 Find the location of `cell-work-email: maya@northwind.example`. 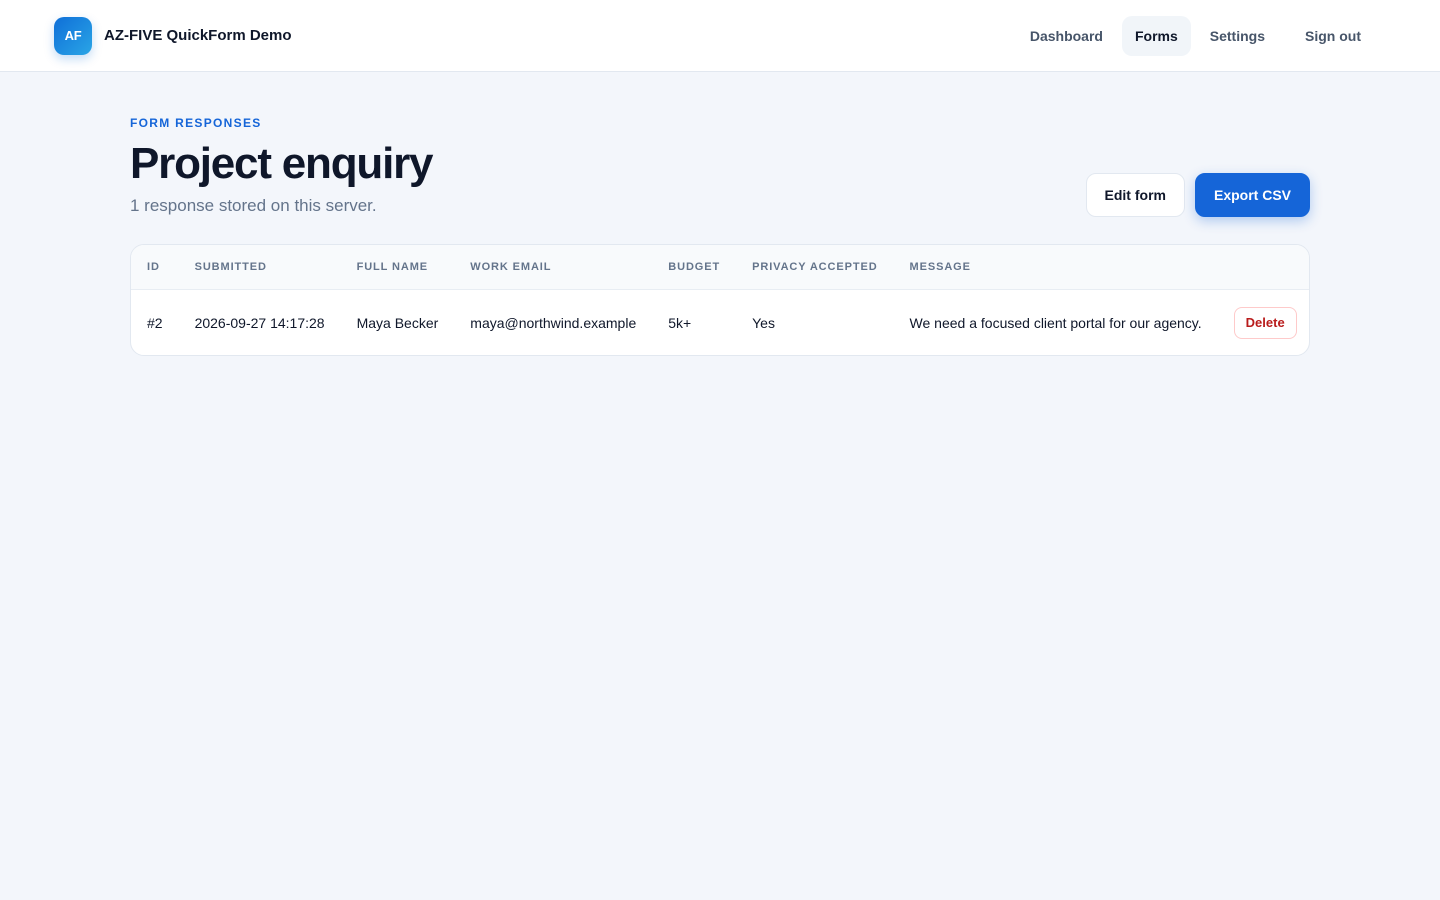

cell-work-email: maya@northwind.example is located at coordinates (553, 322).